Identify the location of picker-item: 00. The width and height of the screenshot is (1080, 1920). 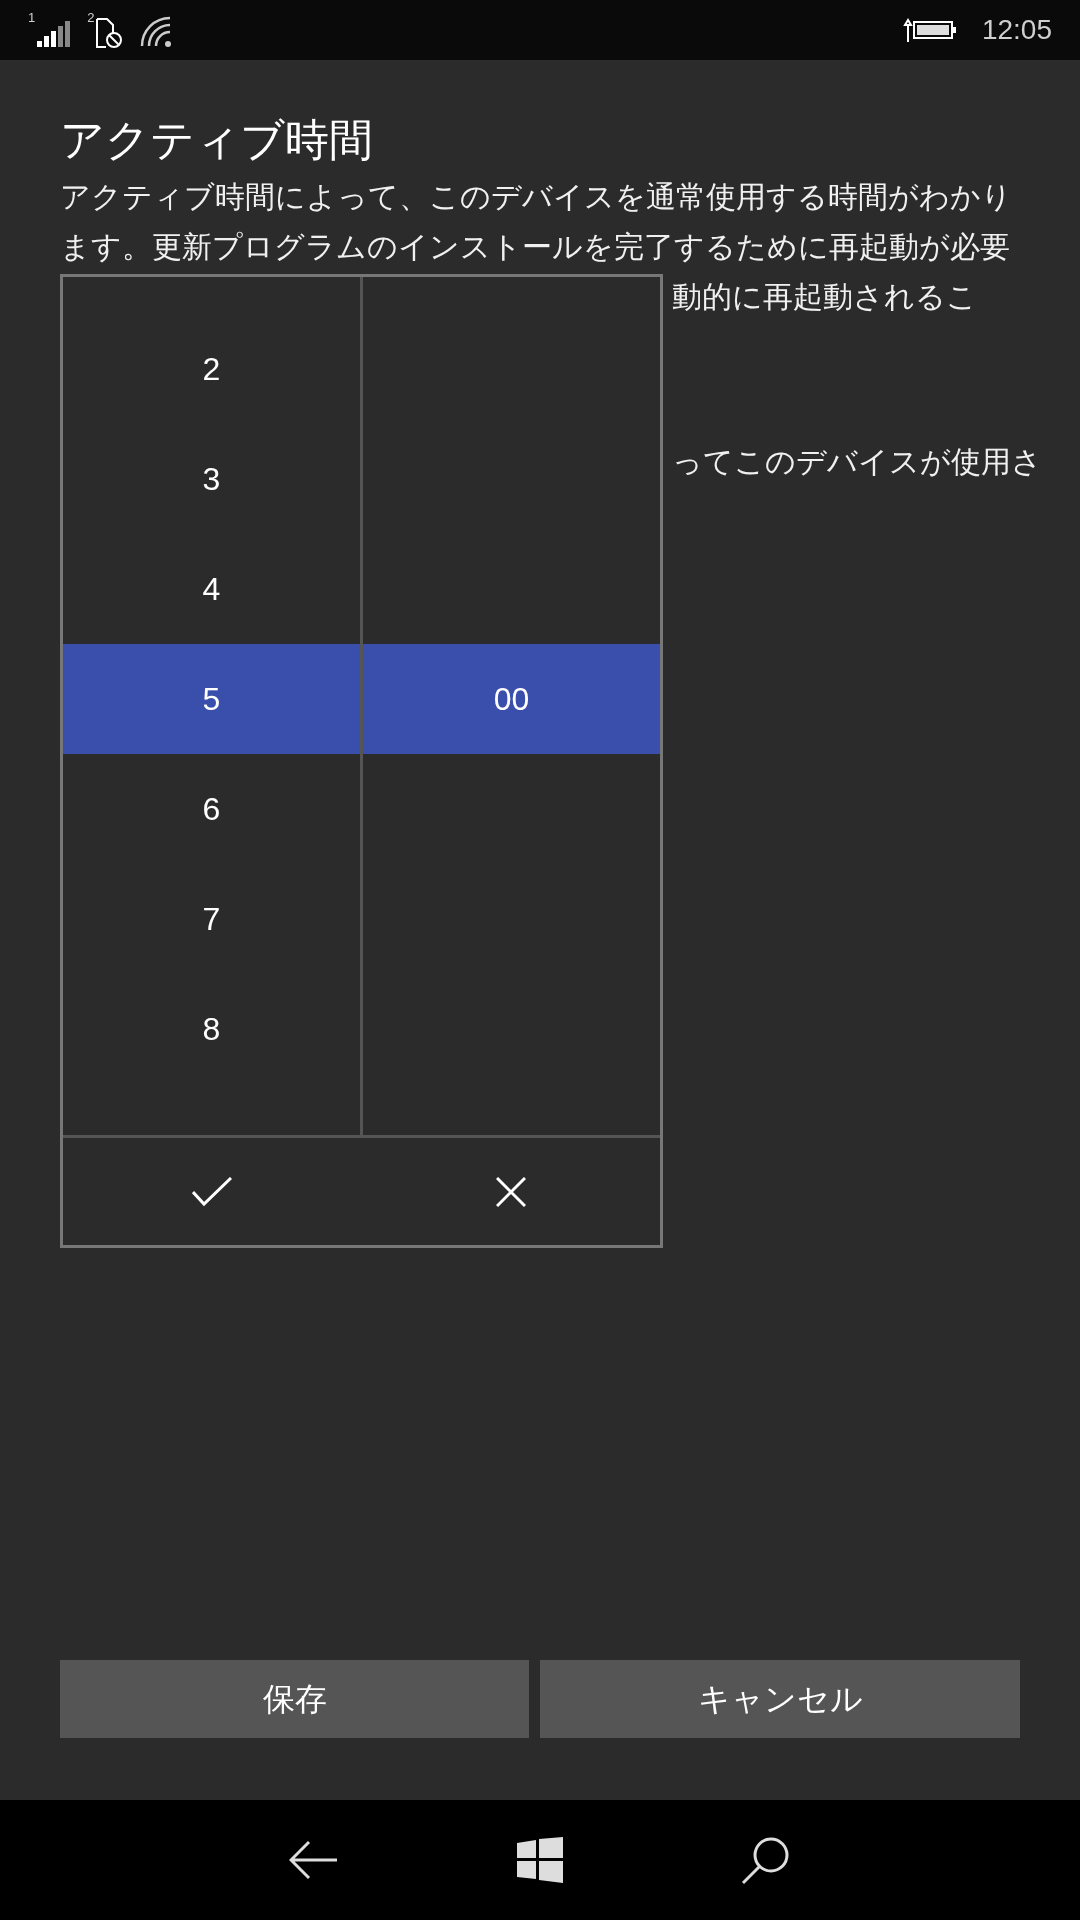
(511, 699).